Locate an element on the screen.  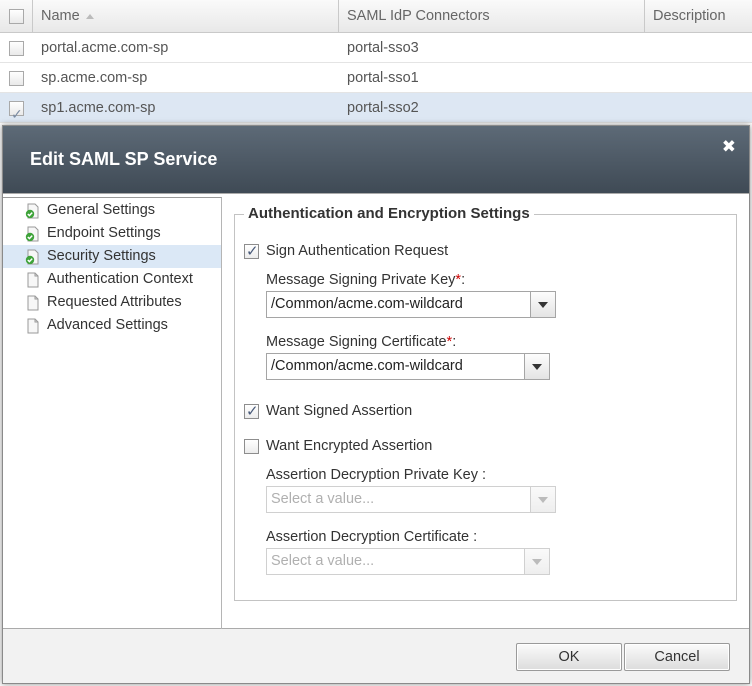
select-all-checkbox-cell is located at coordinates (16, 16).